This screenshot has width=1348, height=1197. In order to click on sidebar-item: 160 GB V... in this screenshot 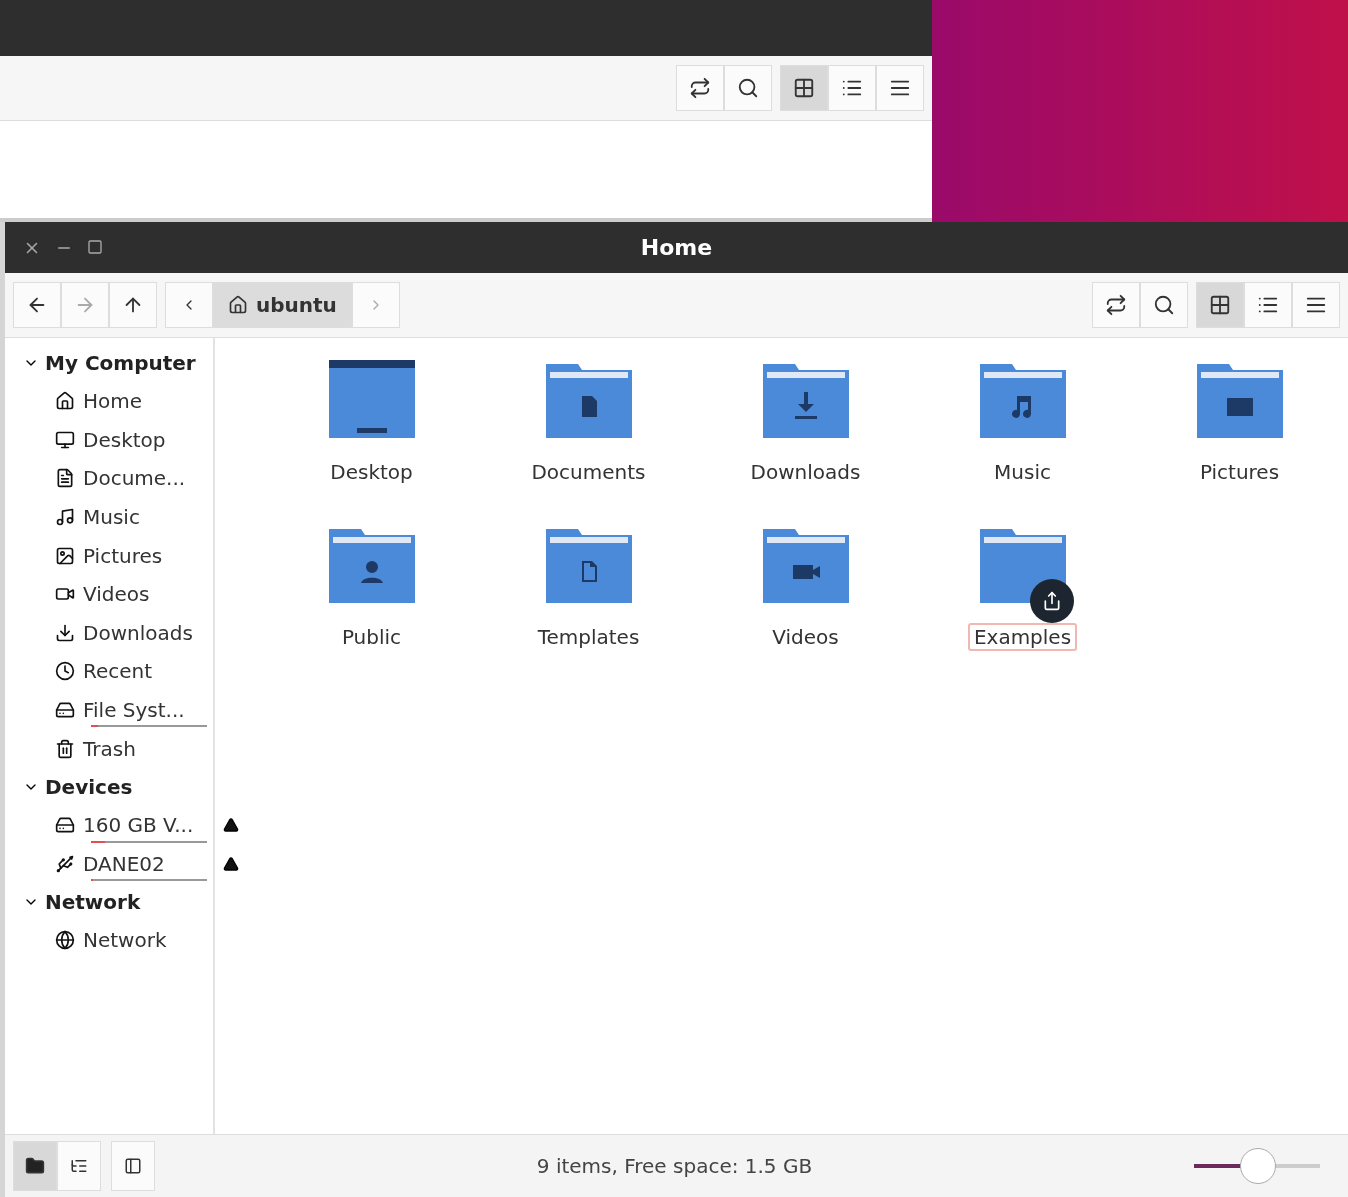, I will do `click(138, 825)`.